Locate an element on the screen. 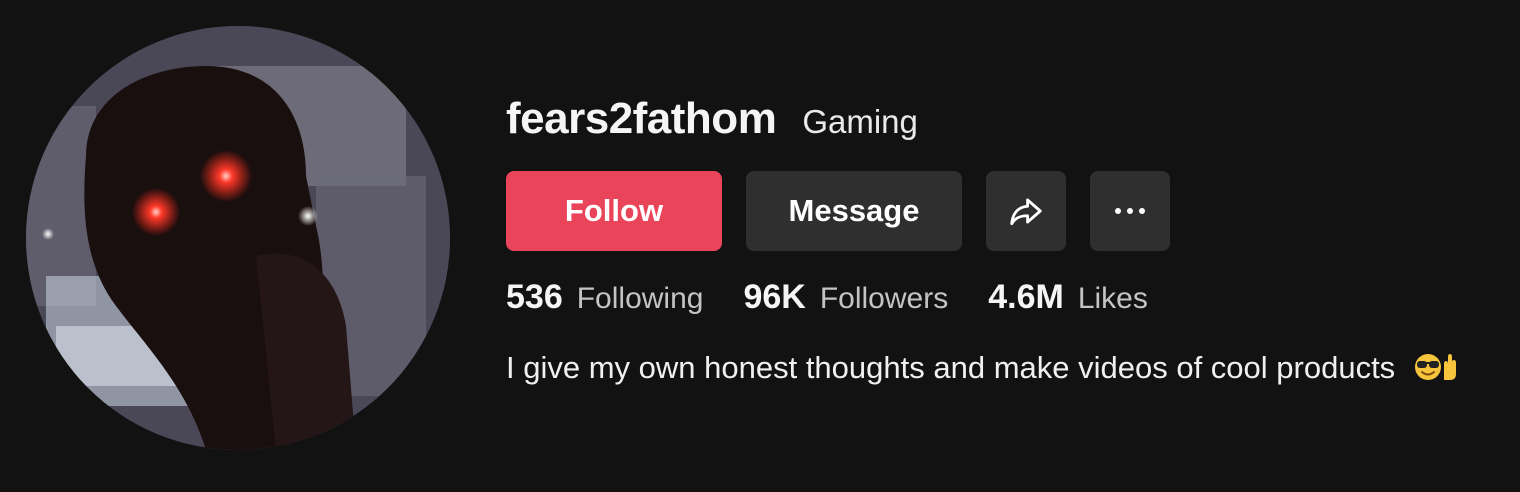 Image resolution: width=1520 pixels, height=492 pixels. username: fears2fathom is located at coordinates (641, 118).